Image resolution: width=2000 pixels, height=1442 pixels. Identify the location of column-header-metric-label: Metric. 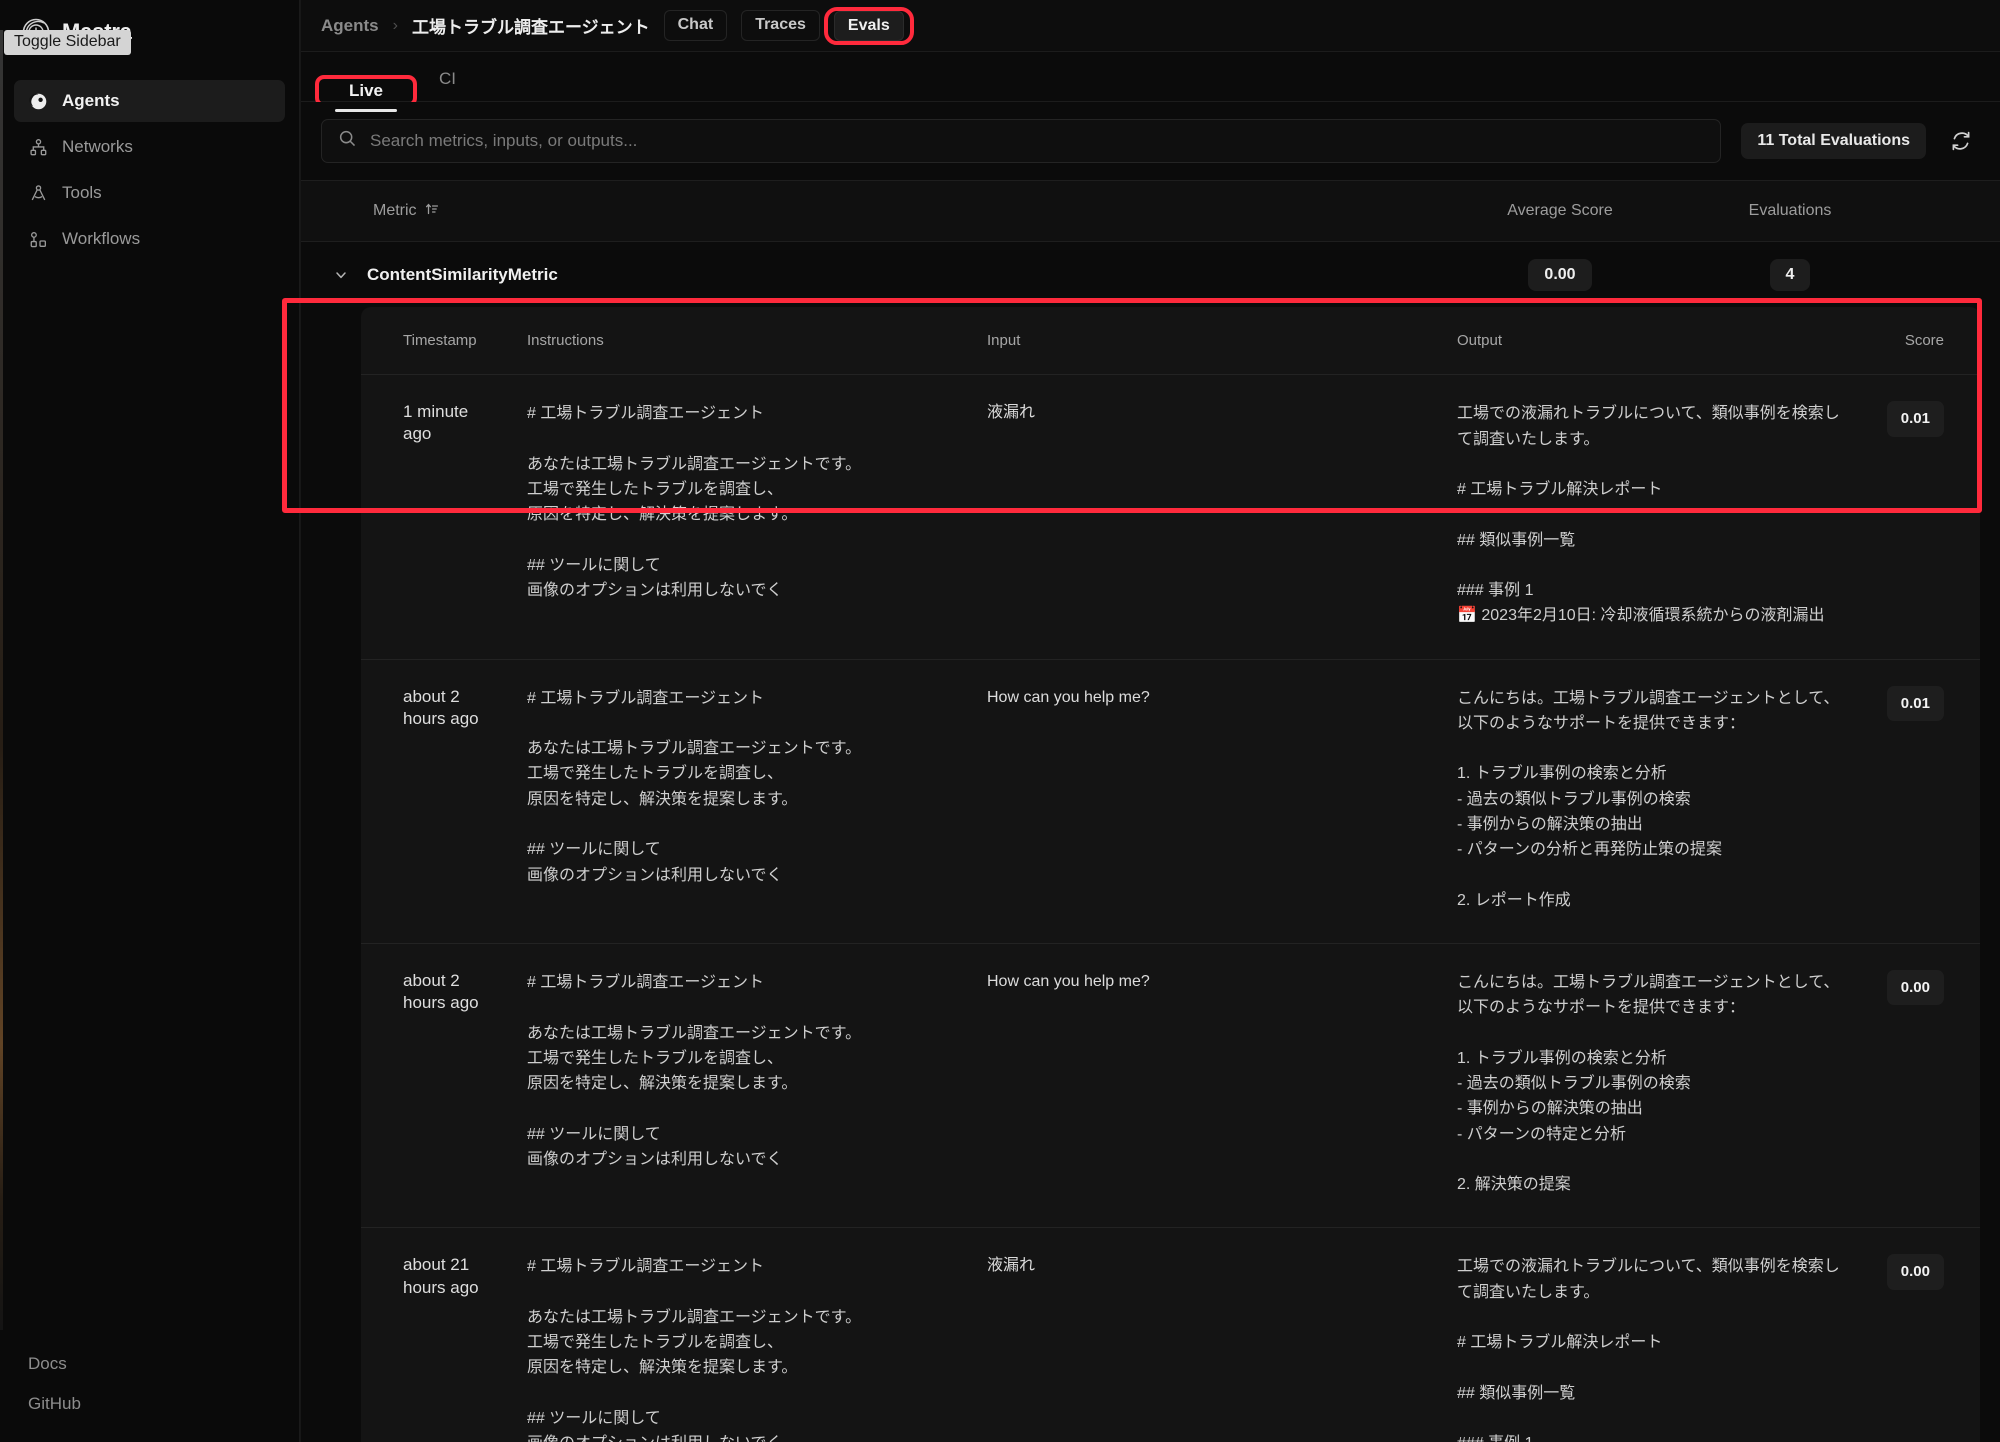
(395, 210).